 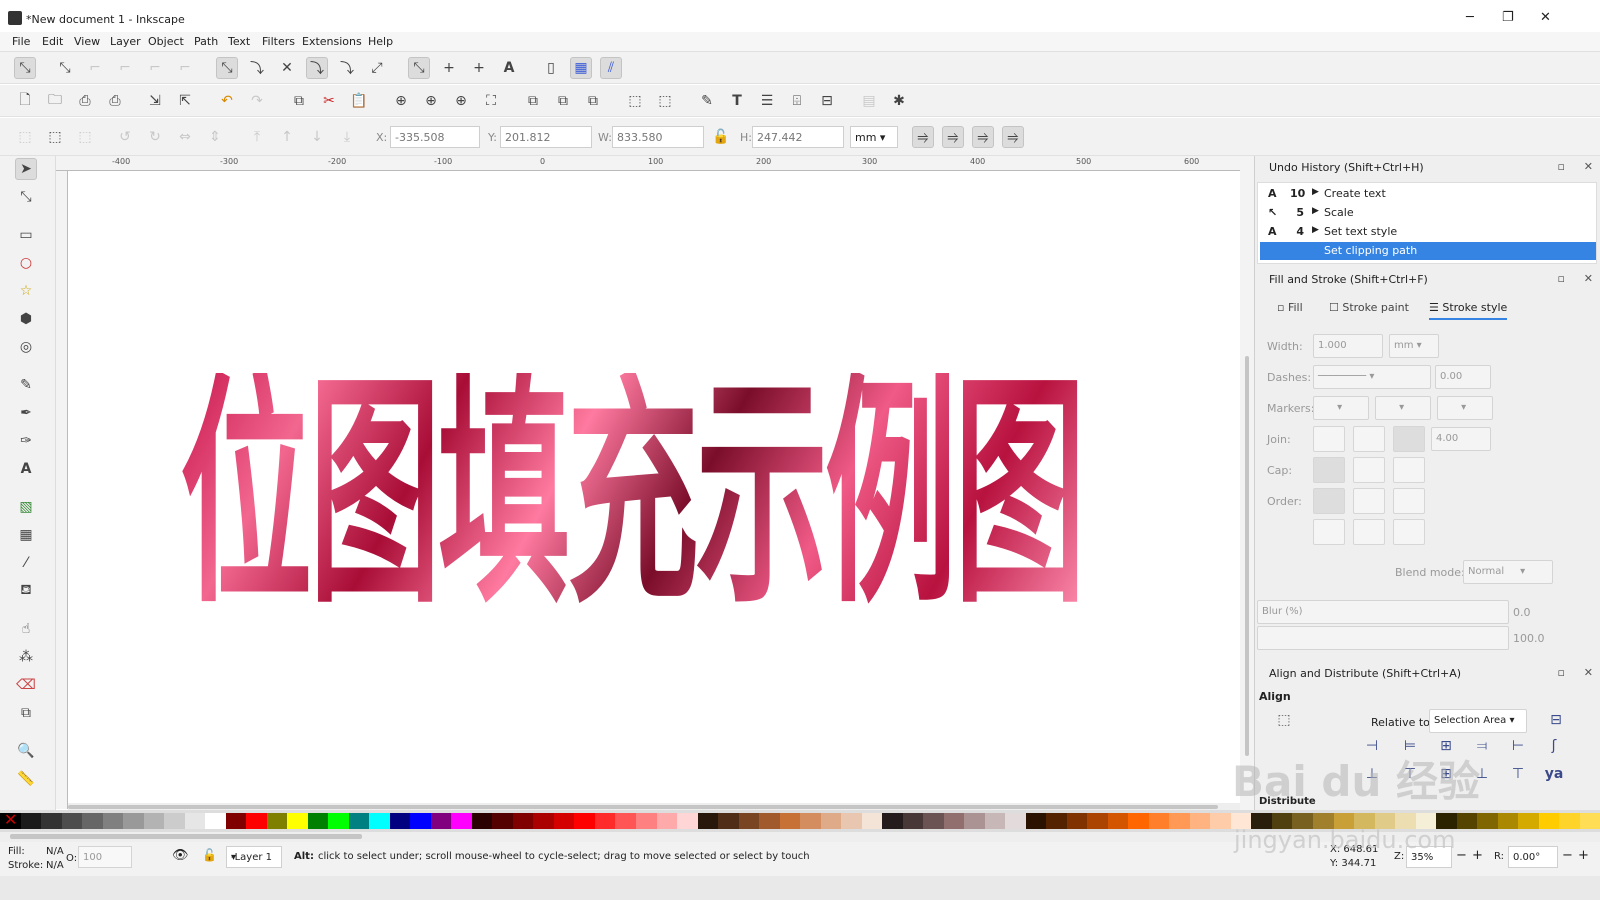 I want to click on raise-icon: ↑, so click(x=287, y=137).